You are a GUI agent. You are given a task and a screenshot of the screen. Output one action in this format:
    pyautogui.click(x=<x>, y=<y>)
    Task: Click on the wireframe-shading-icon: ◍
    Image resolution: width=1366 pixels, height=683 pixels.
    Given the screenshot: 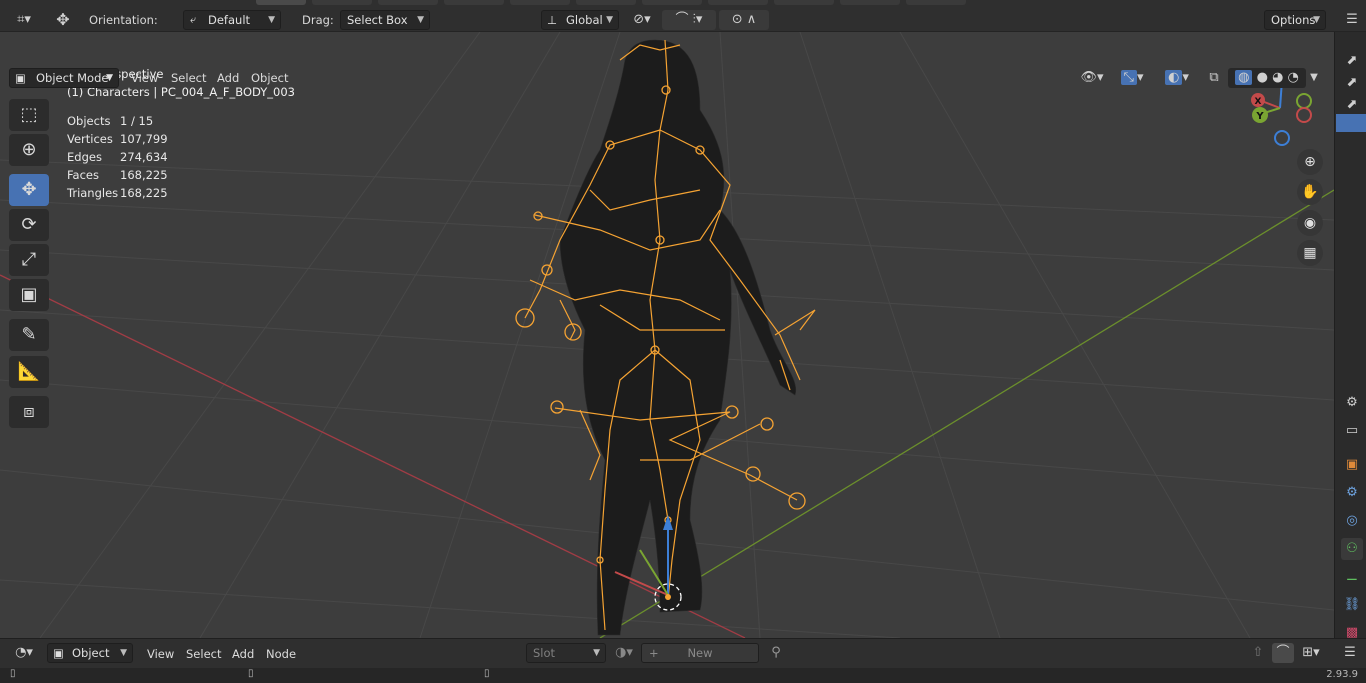 What is the action you would take?
    pyautogui.click(x=1244, y=77)
    